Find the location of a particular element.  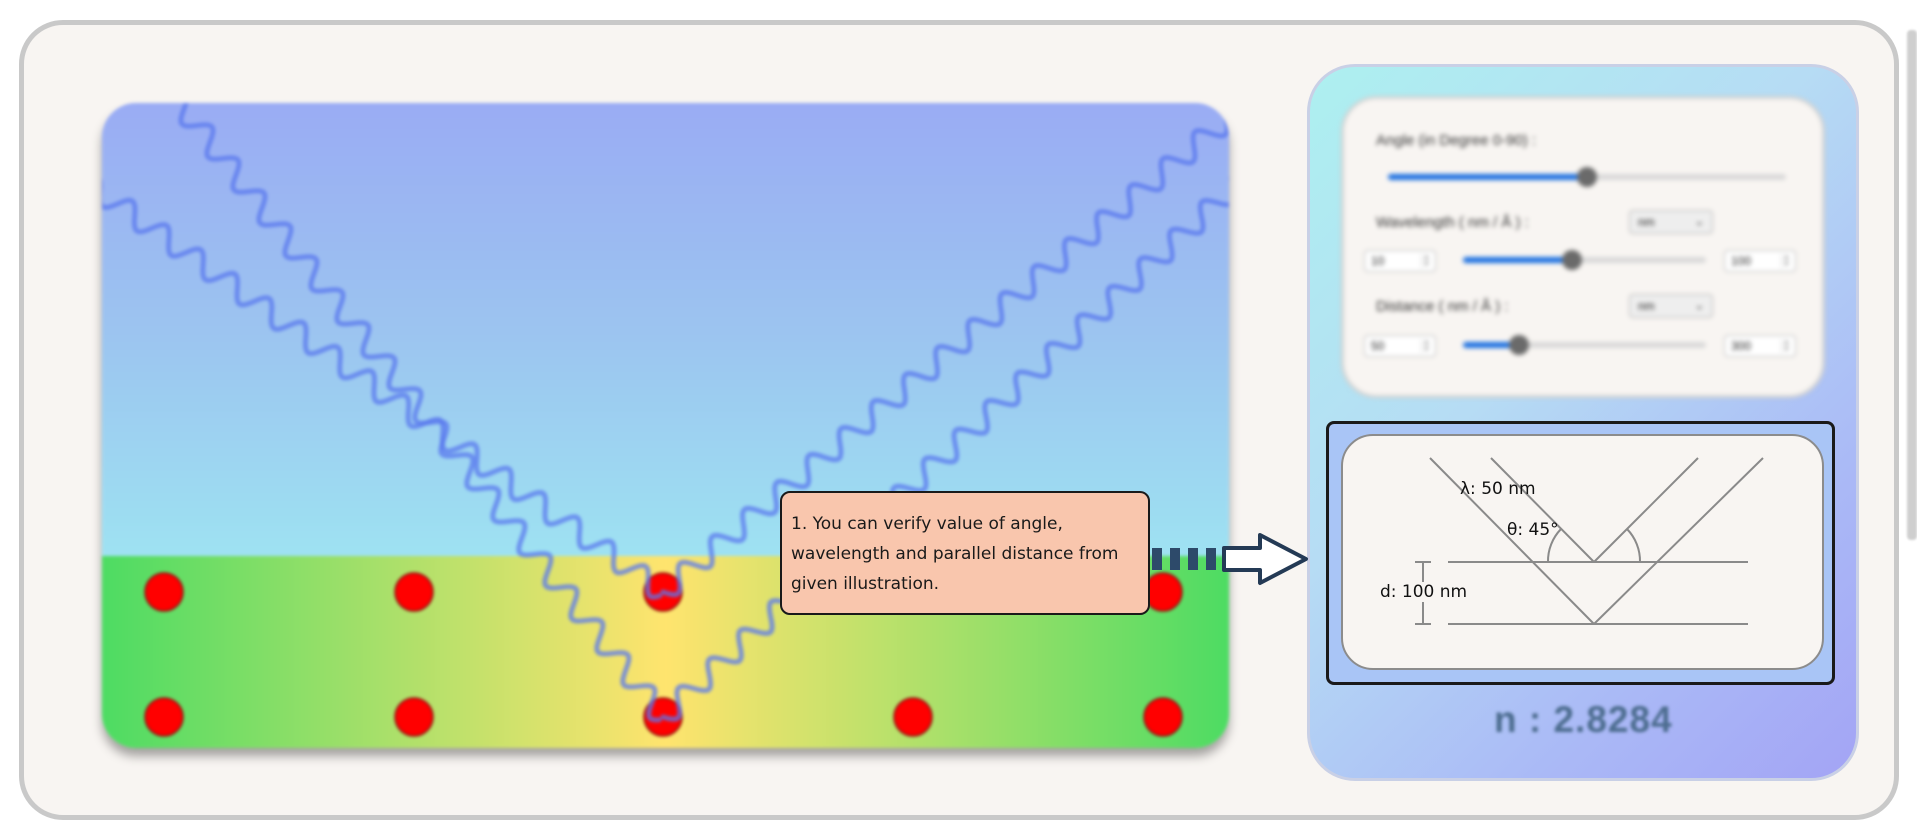

angle-slider is located at coordinates (1587, 177).